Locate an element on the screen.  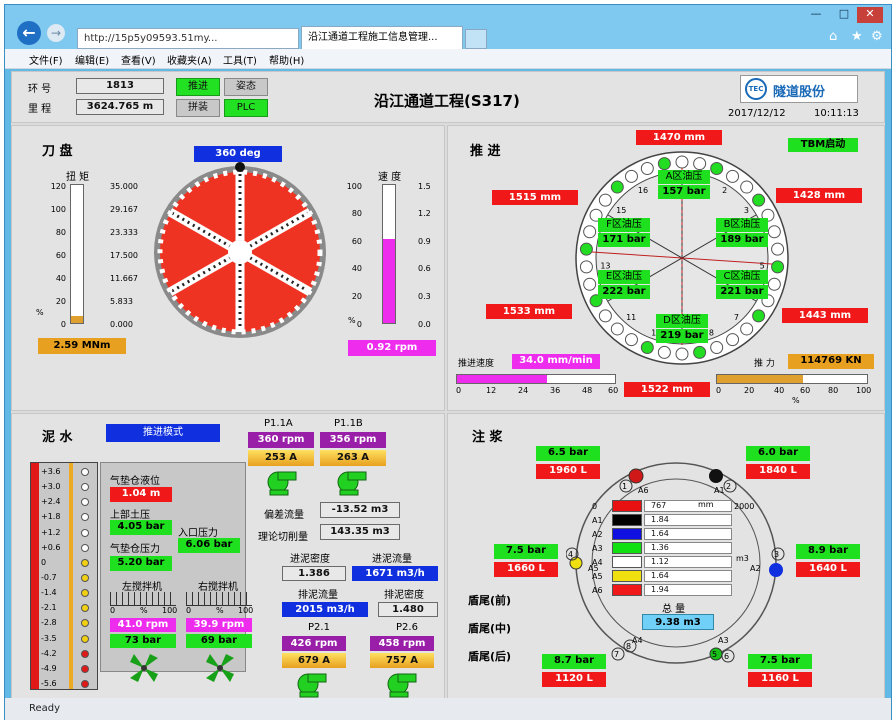
forward-button-icon: → is located at coordinates (56, 33).